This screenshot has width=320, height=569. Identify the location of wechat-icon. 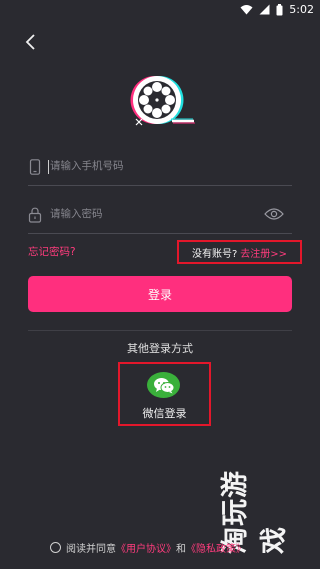
(163, 385).